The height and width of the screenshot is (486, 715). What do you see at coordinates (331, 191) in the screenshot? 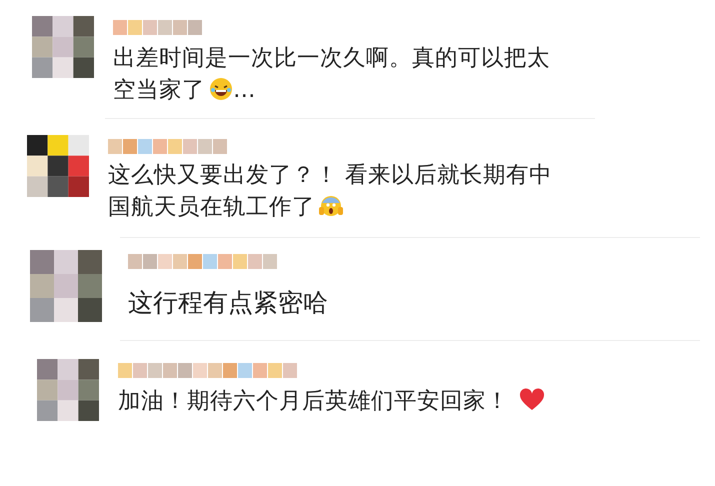
I see `comment-text: 这么快又要出发了？！ 看来以后就长期有中国航天员在轨工作了` at bounding box center [331, 191].